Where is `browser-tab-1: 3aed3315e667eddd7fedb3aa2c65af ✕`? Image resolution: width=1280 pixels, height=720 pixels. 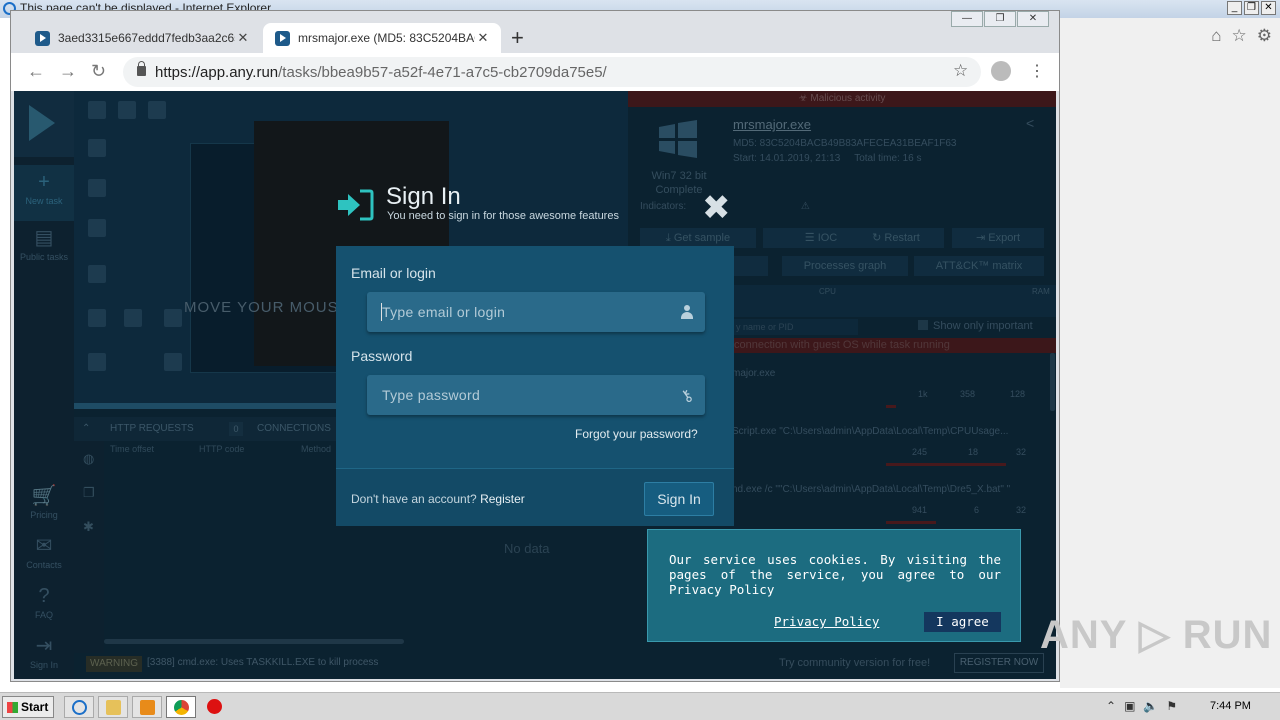
browser-tab-1: 3aed3315e667eddd7fedb3aa2c65af ✕ is located at coordinates (142, 38).